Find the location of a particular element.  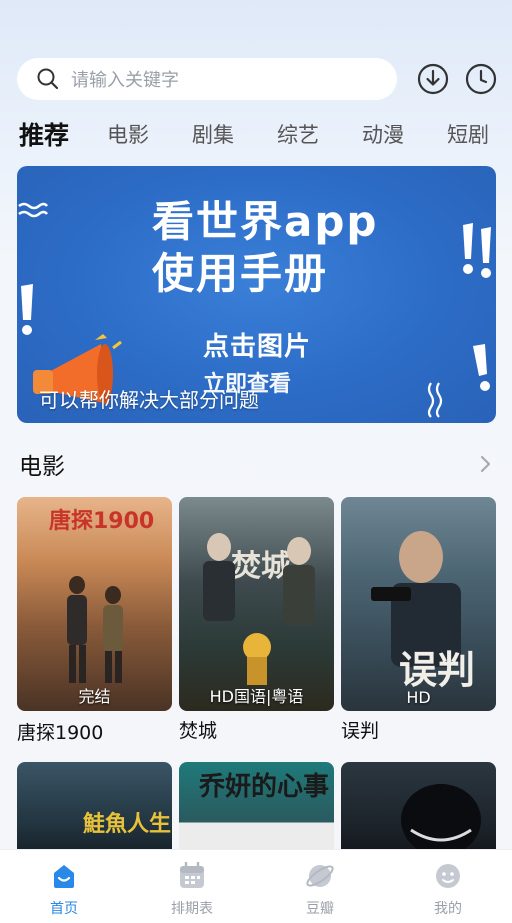

exclamation-icon is located at coordinates (477, 250).